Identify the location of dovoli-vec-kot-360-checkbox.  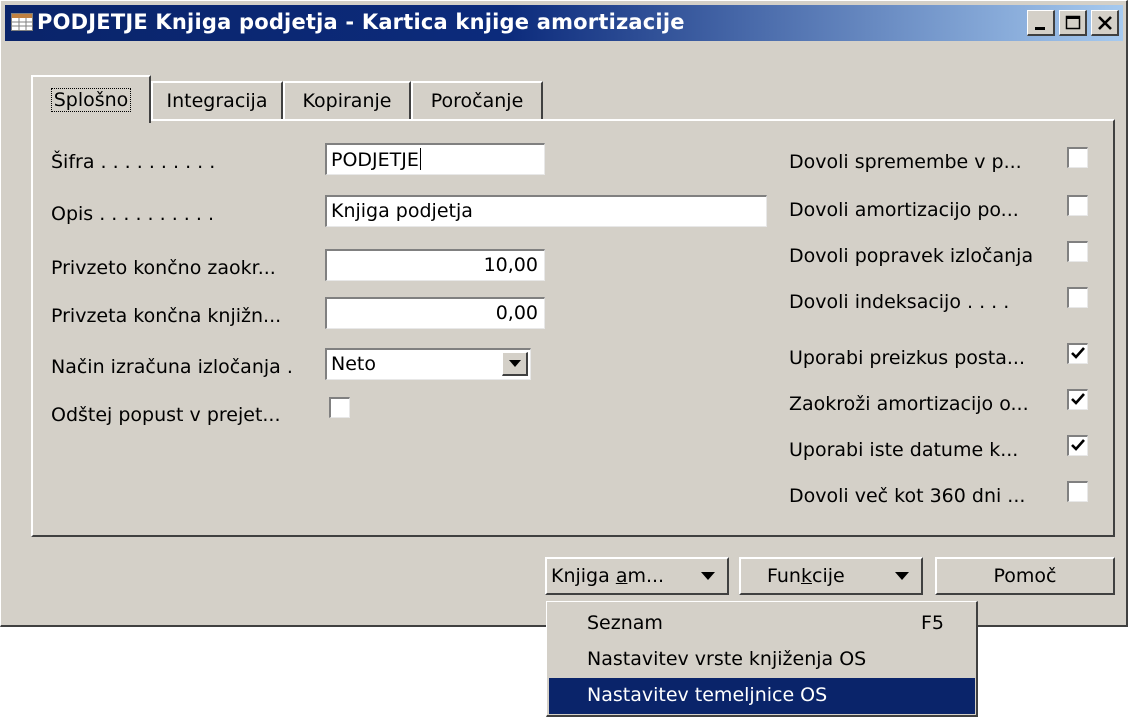
(1077, 491).